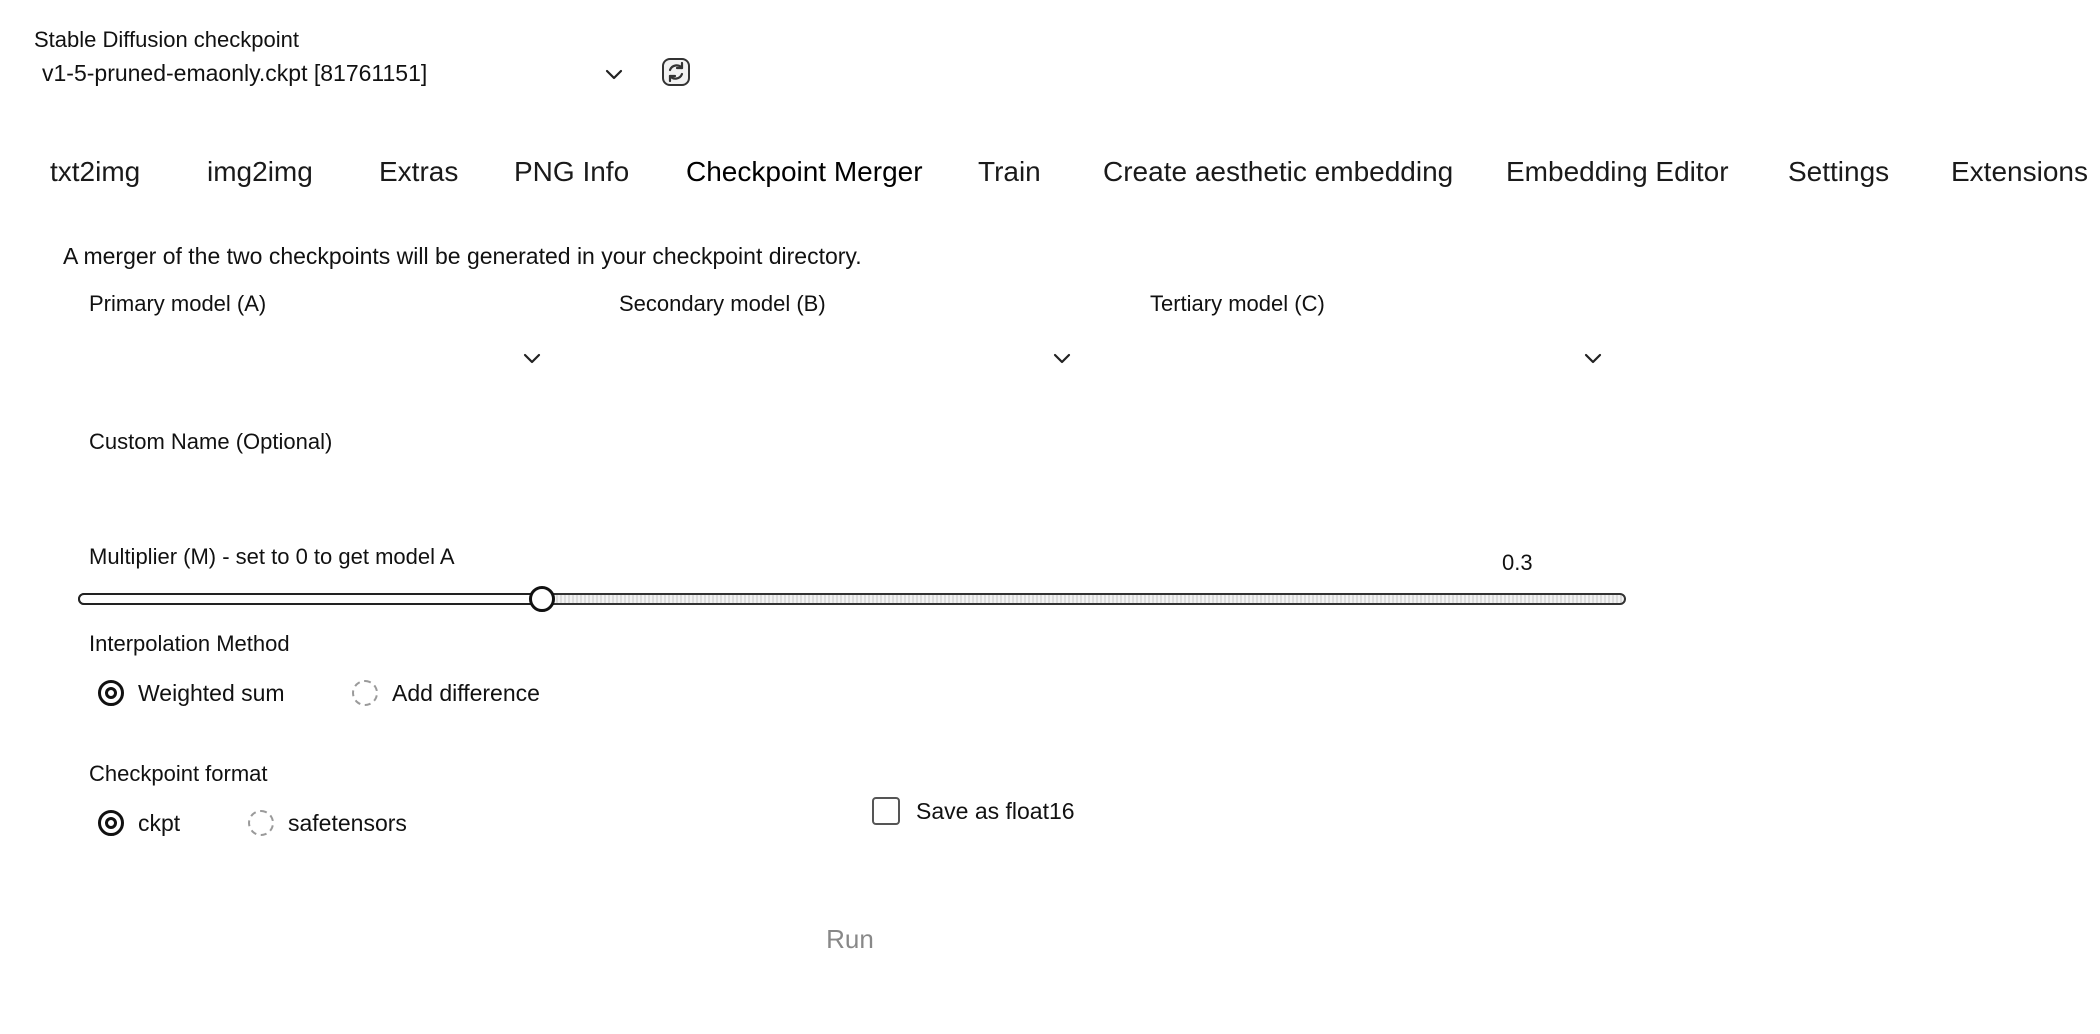 This screenshot has height=1034, width=2100. Describe the element at coordinates (347, 823) in the screenshot. I see `radio-label: safetensors` at that location.